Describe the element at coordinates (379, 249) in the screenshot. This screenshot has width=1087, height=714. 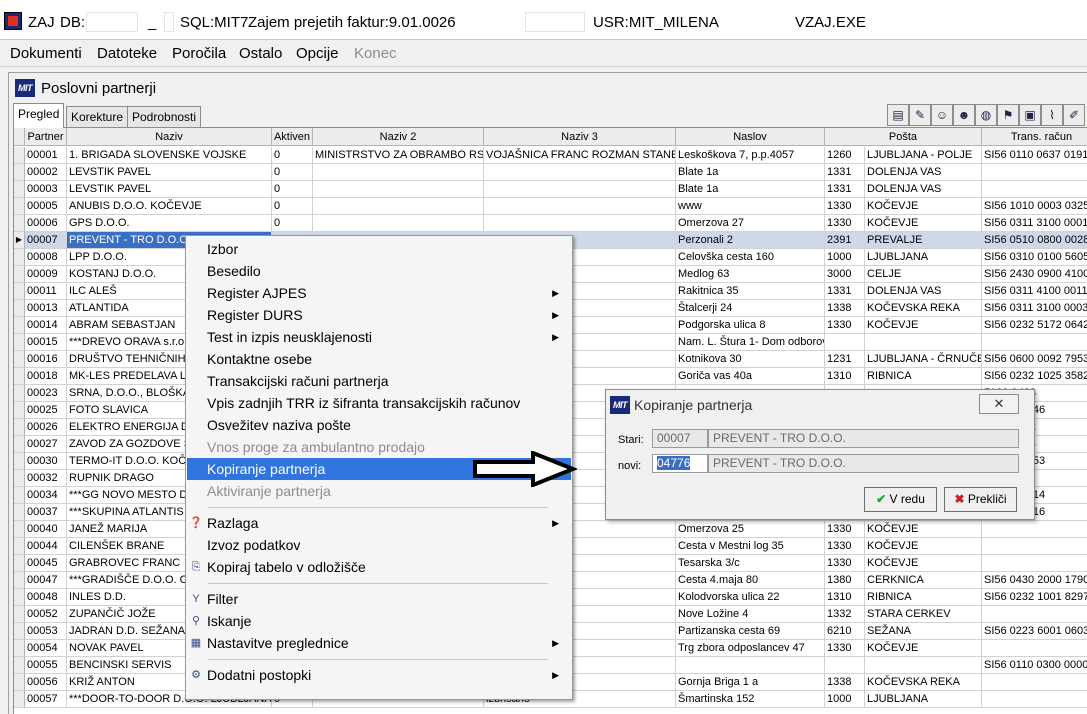
I see `menu-item-izbor: Izbor` at that location.